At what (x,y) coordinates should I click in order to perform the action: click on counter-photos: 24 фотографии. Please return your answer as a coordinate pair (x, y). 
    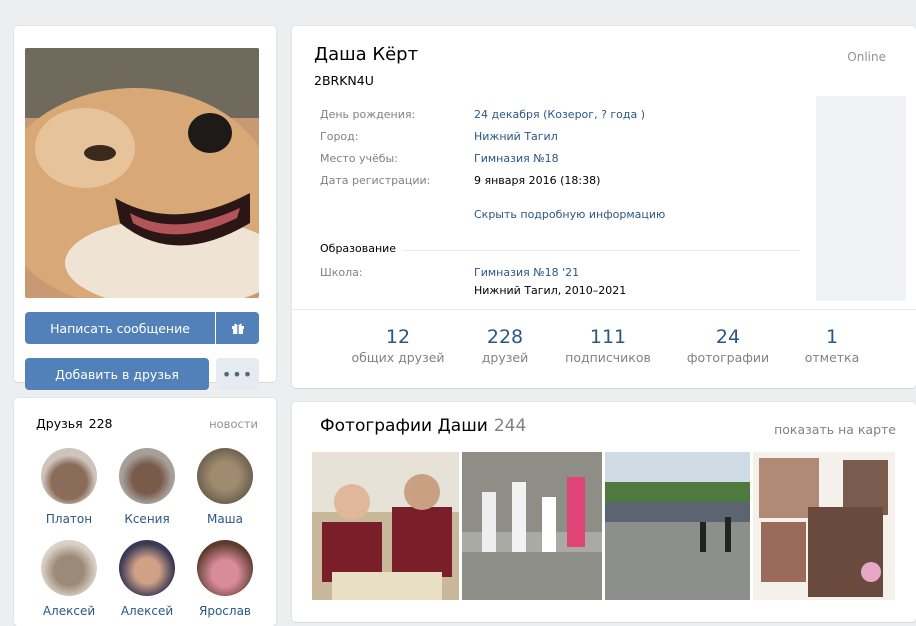
    Looking at the image, I should click on (728, 345).